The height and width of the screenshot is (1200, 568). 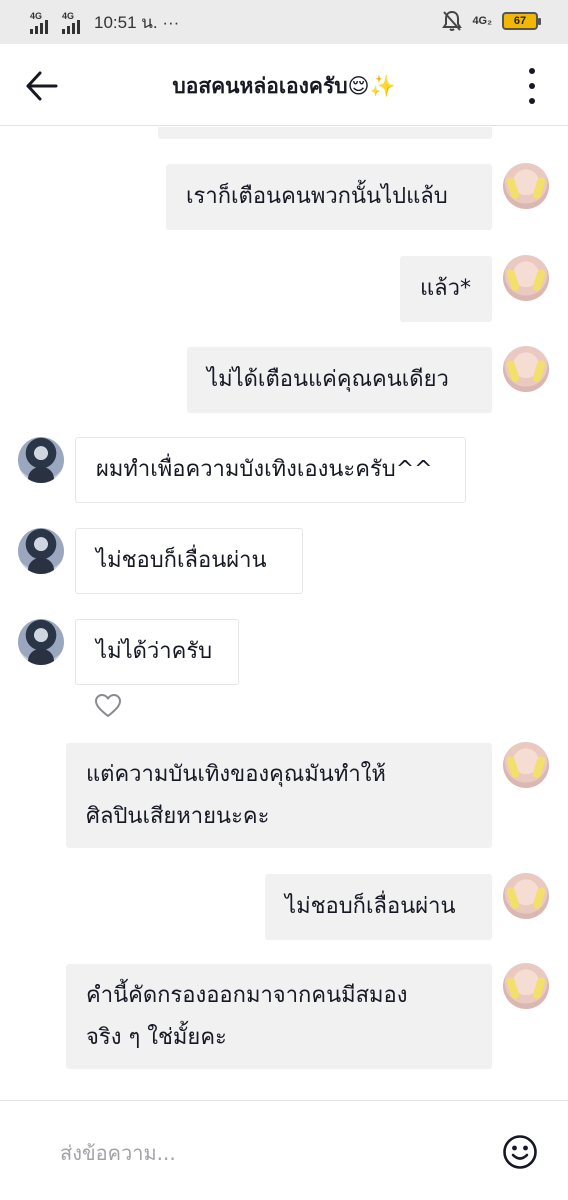 What do you see at coordinates (325, 133) in the screenshot?
I see `message-bubble-partial` at bounding box center [325, 133].